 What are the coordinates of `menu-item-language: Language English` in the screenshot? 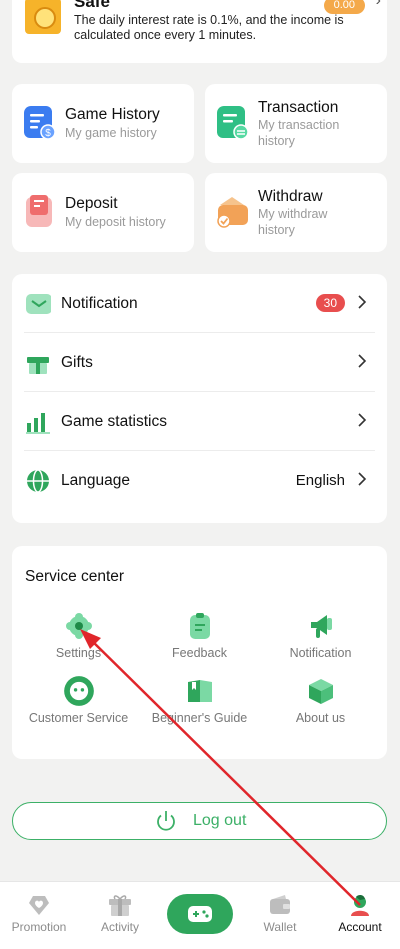 It's located at (199, 480).